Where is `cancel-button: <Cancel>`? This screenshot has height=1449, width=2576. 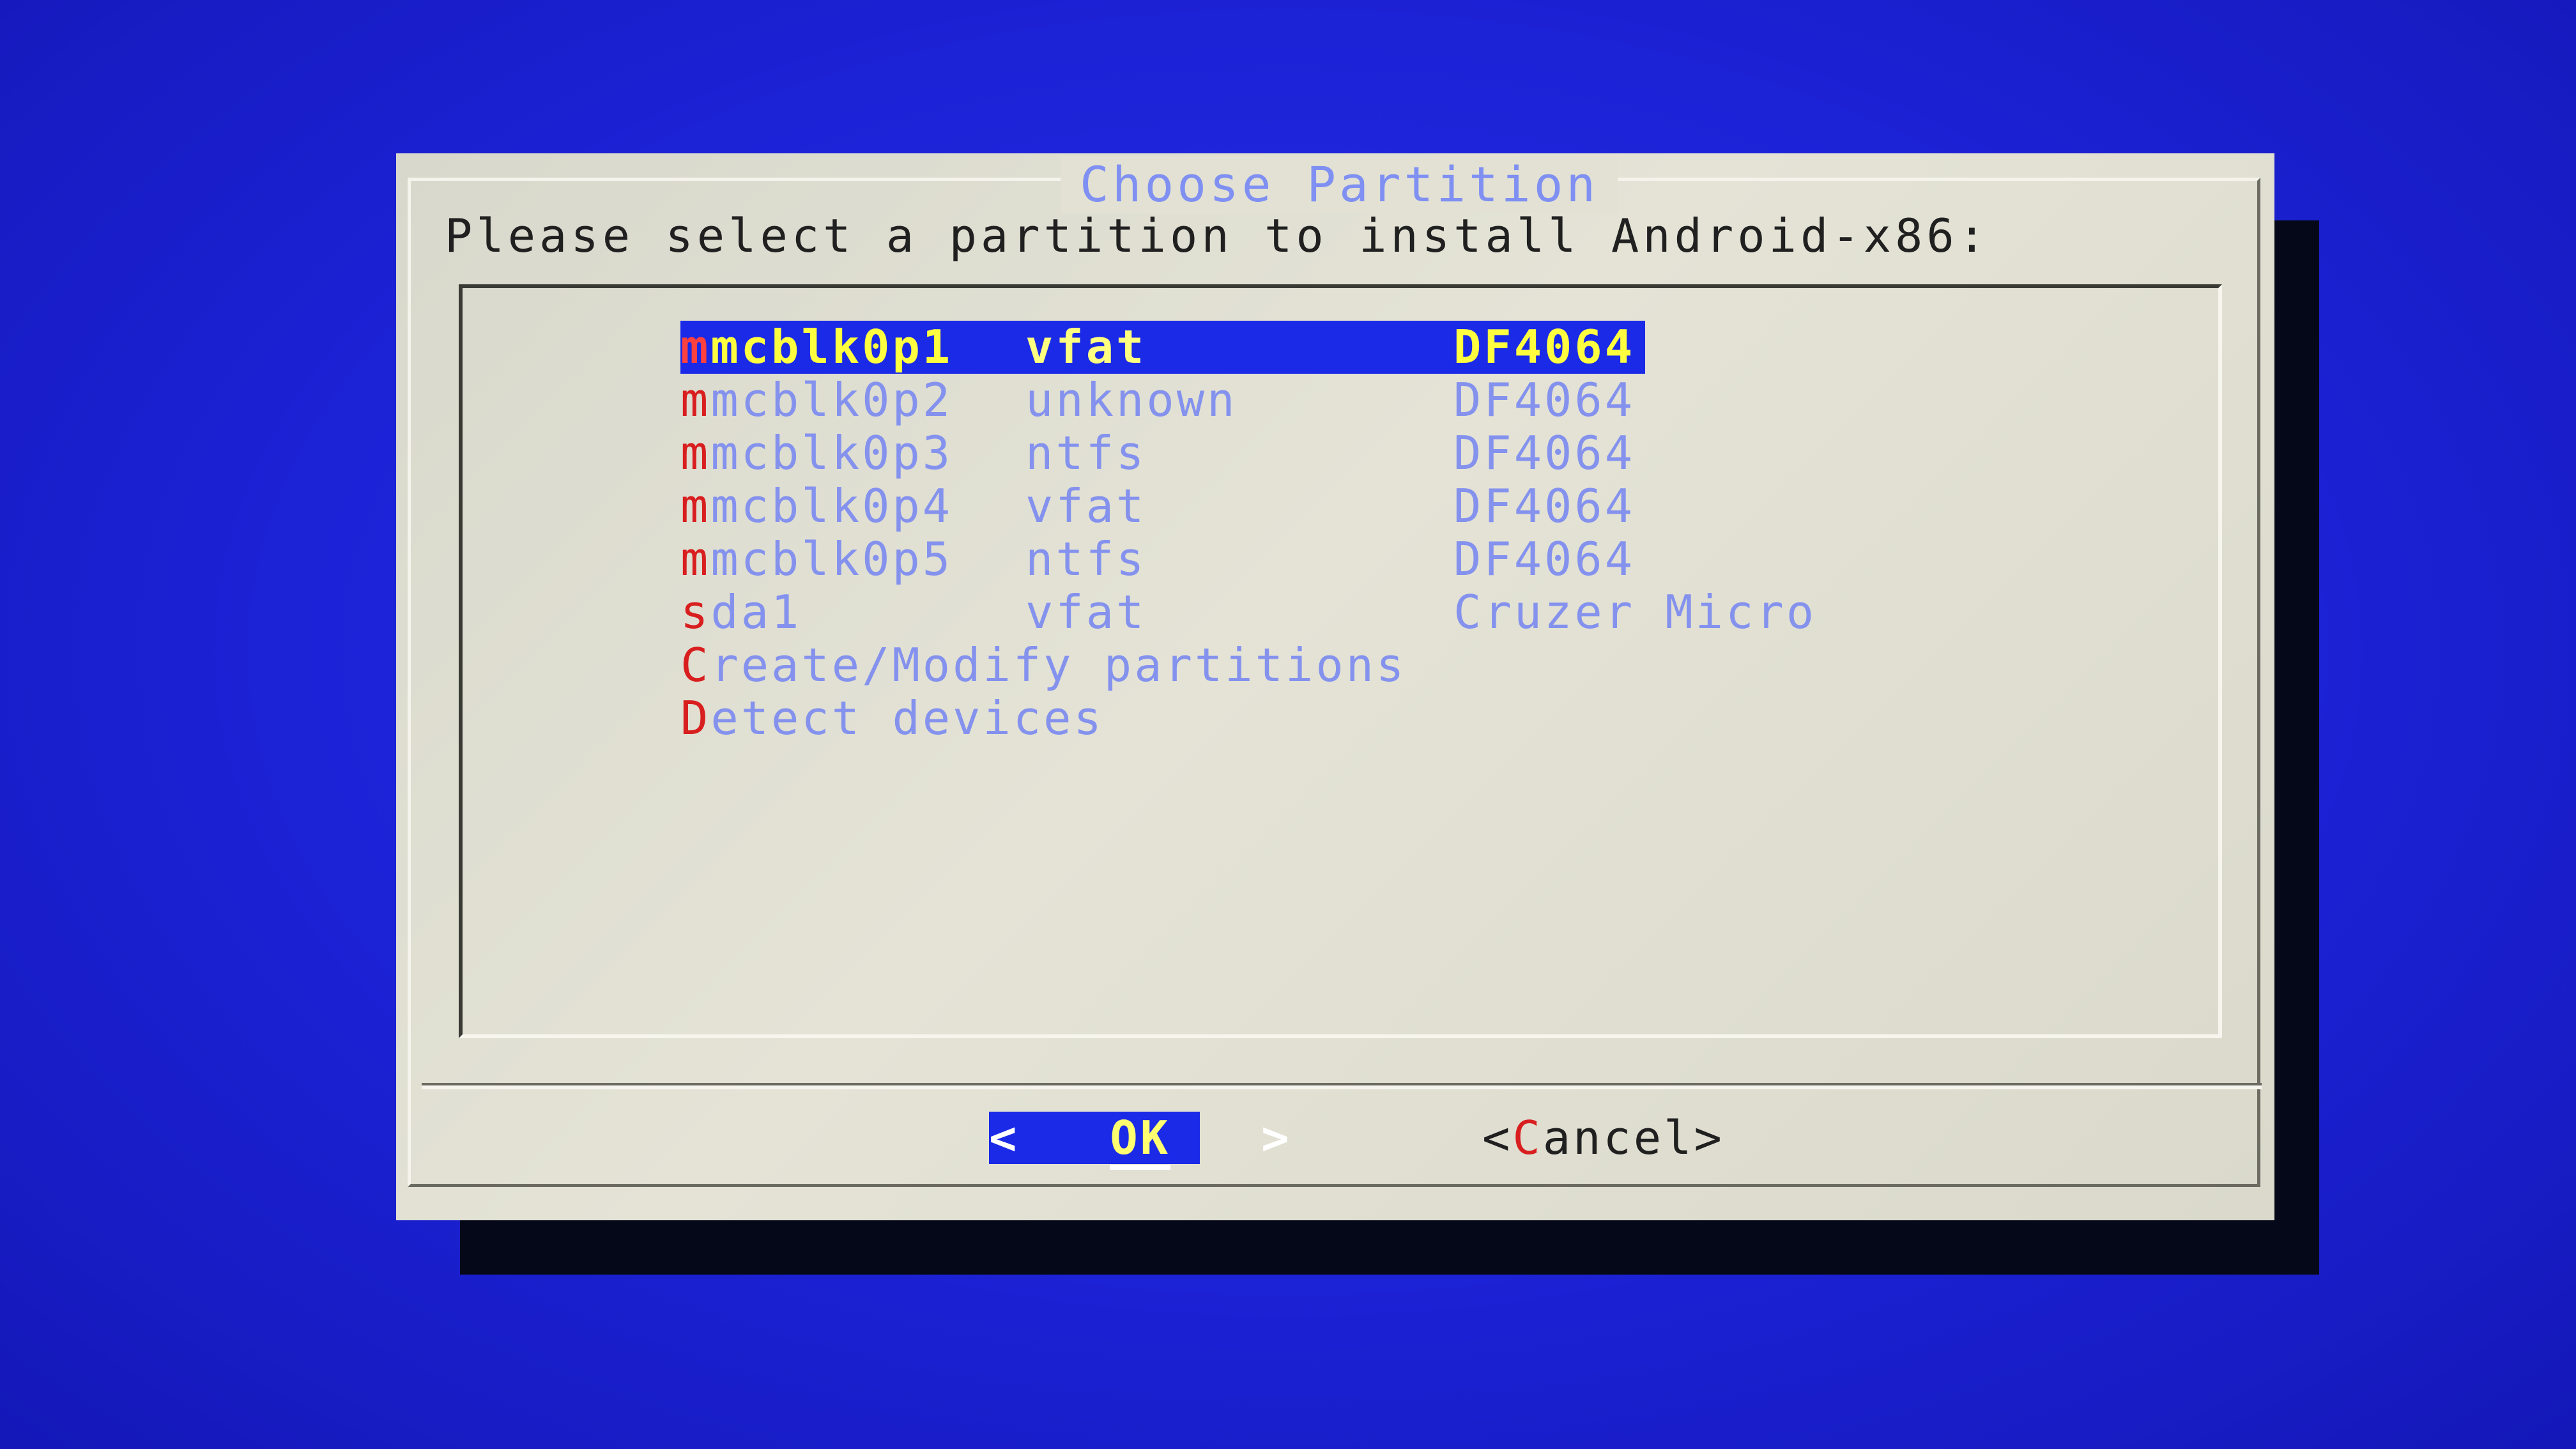 cancel-button: <Cancel> is located at coordinates (1603, 1138).